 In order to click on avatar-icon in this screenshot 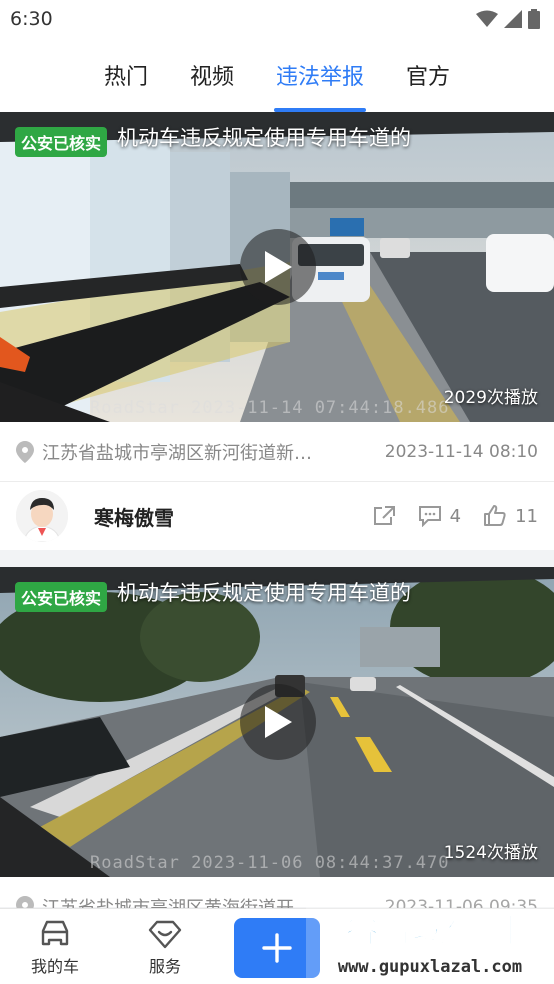, I will do `click(42, 516)`.